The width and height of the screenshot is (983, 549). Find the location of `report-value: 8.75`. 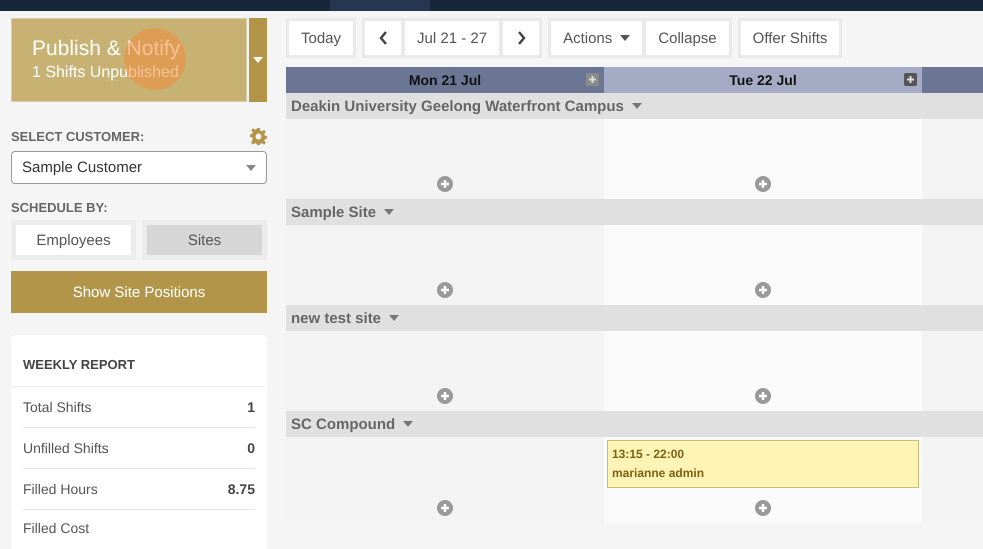

report-value: 8.75 is located at coordinates (241, 489).